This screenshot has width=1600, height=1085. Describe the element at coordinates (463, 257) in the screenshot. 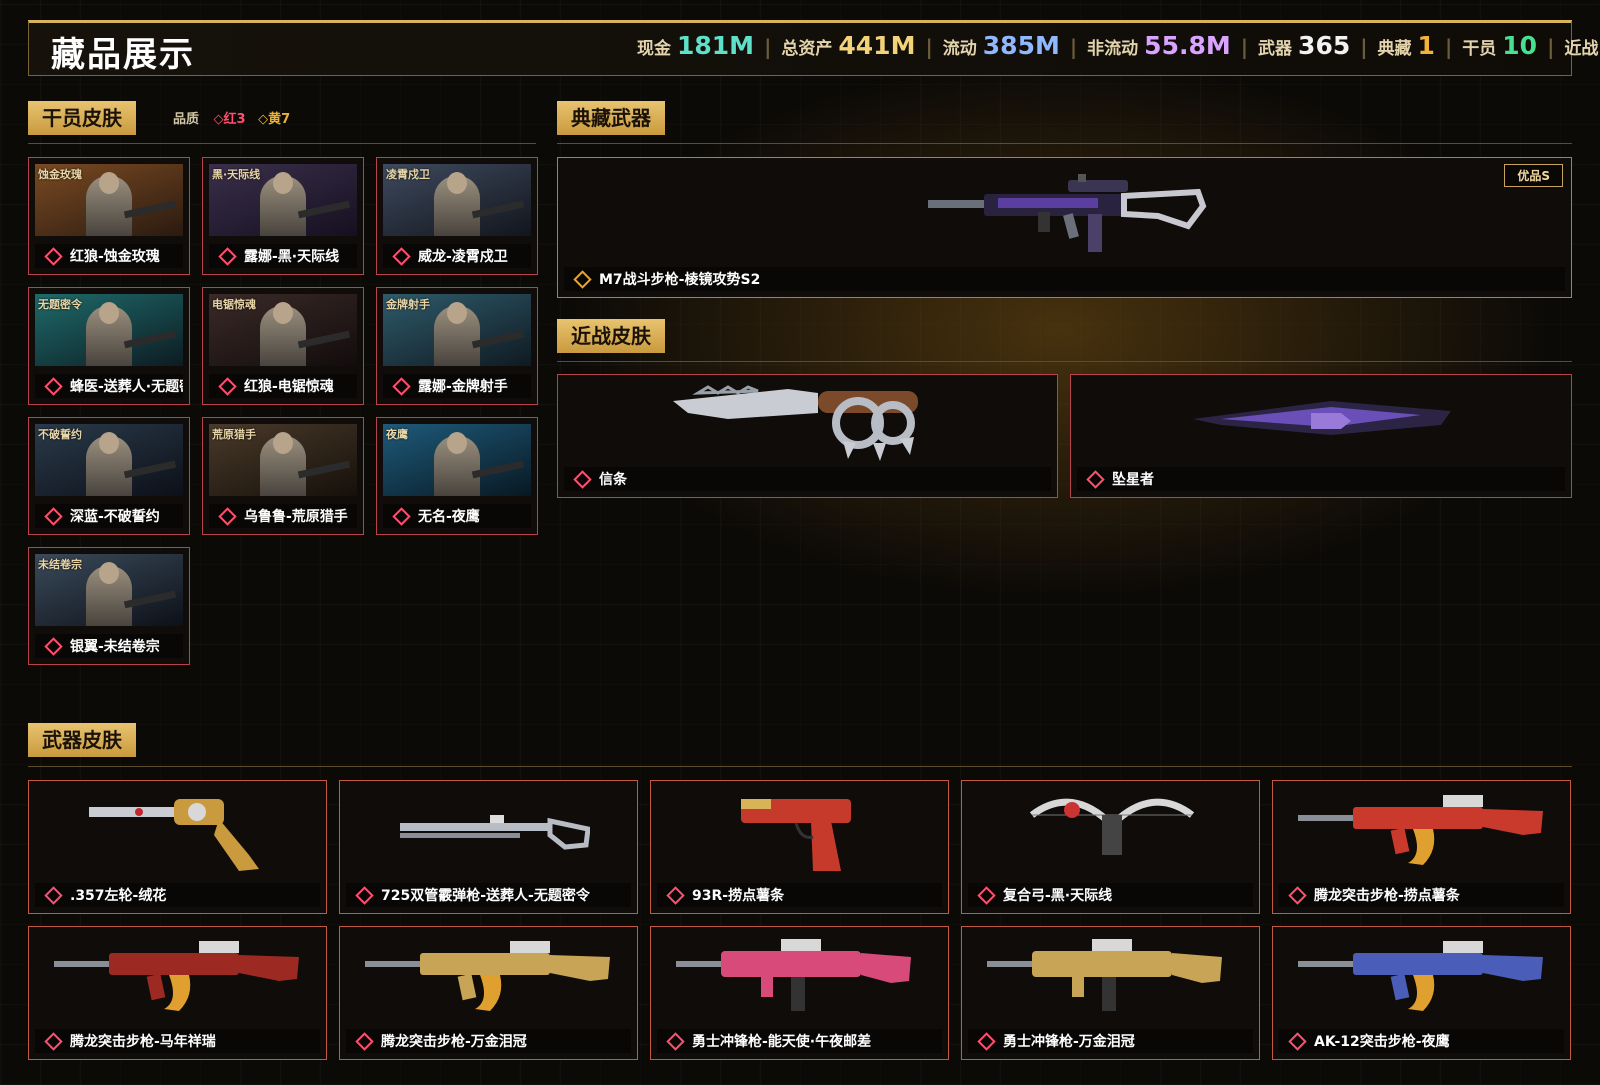

I see `operator-skin-name: 威龙-凌霄戍卫` at that location.